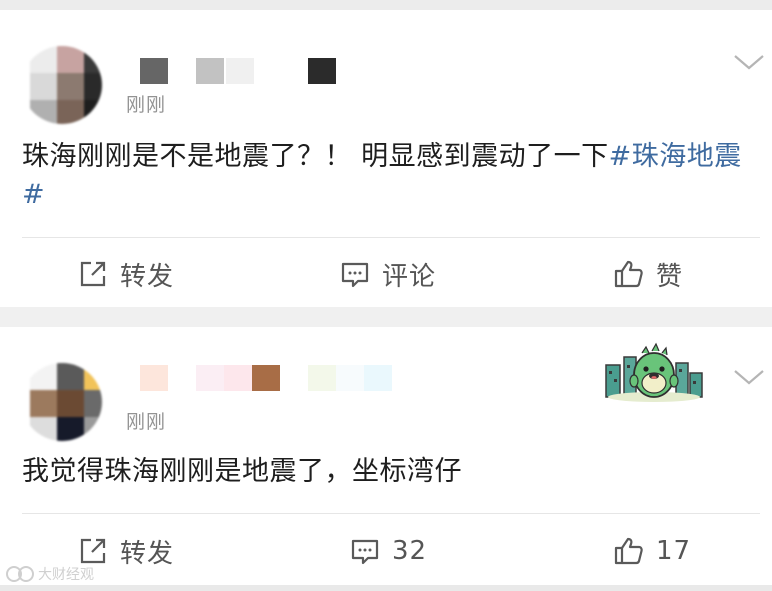 The image size is (772, 591). What do you see at coordinates (20, 574) in the screenshot?
I see `watermark-logo-icon` at bounding box center [20, 574].